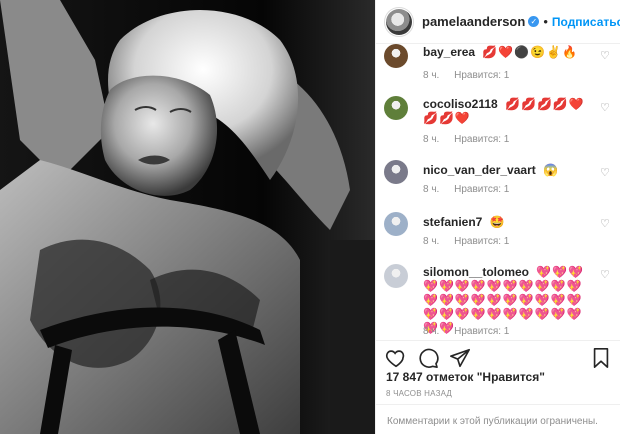  I want to click on author-username: pamelaanderson, so click(473, 21).